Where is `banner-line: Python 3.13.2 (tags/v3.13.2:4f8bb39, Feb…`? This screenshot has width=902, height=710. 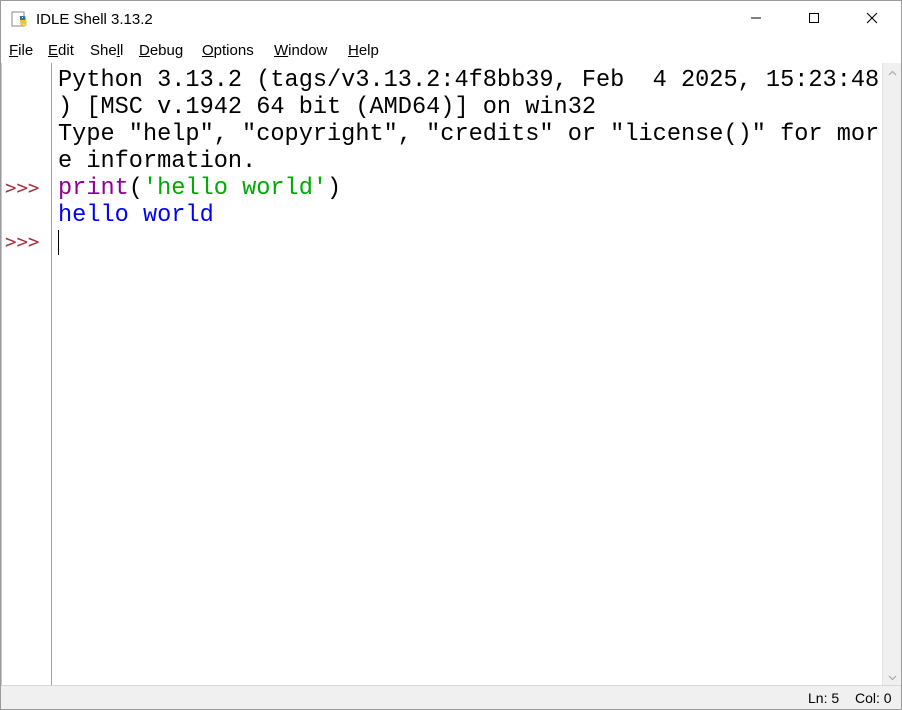
banner-line: Python 3.13.2 (tags/v3.13.2:4f8bb39, Feb… is located at coordinates (469, 80).